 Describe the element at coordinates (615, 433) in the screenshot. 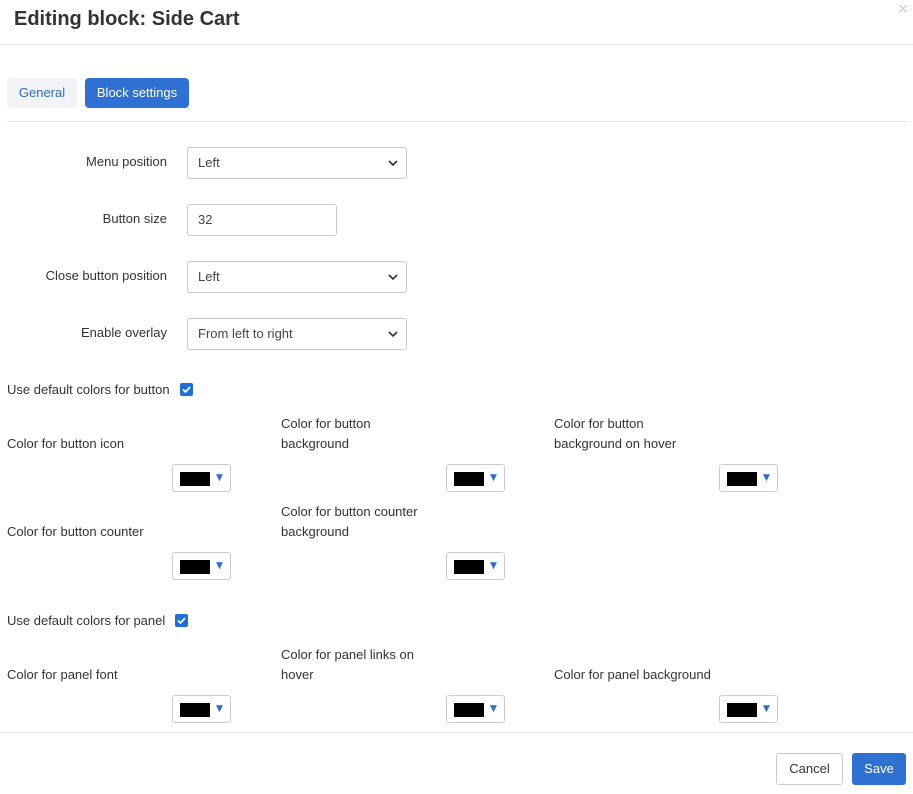

I see `button-background-hover-color-label: Color for button background on hover` at that location.